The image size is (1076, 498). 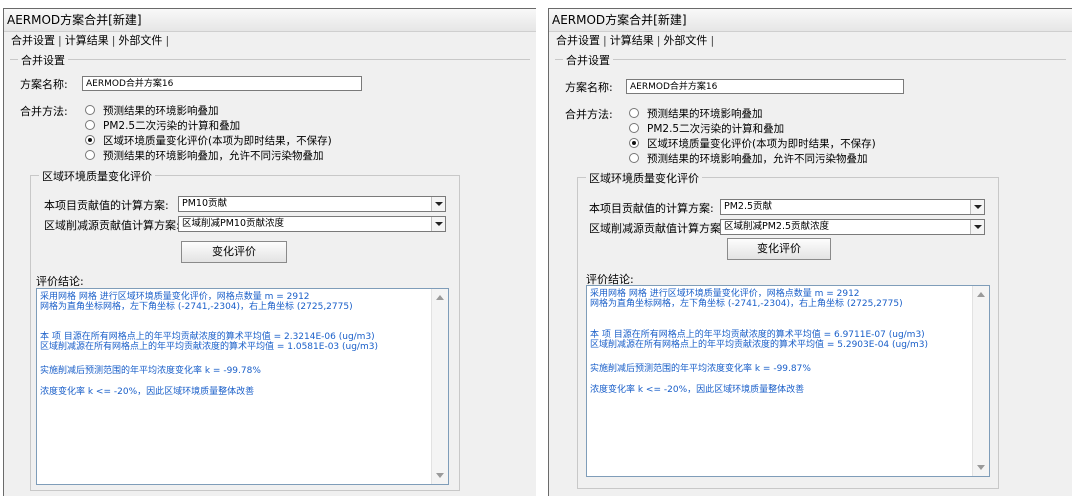 I want to click on result-line: 实施削减后预测范围的年平均浓度变化率 k = -99.78%, so click(x=150, y=371).